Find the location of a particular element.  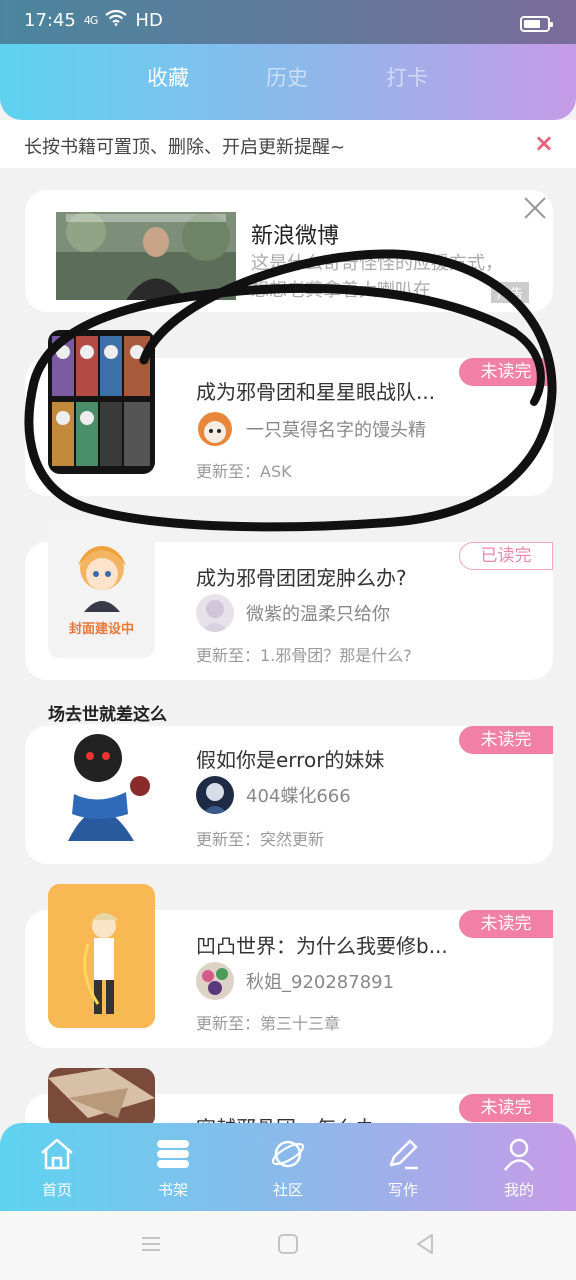

update-text: 更新至：突然更新 is located at coordinates (260, 839).